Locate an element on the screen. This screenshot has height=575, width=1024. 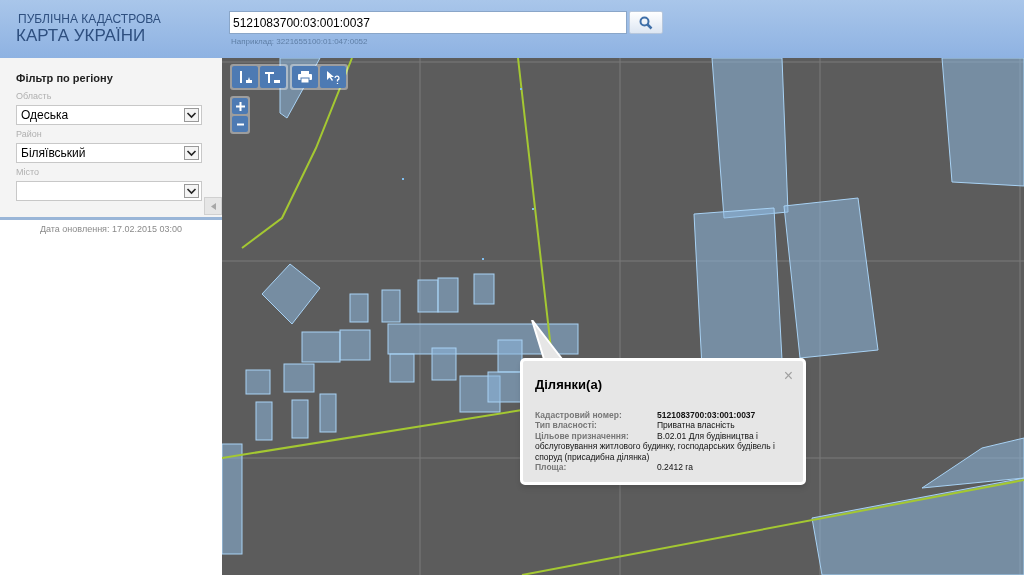
search-icon is located at coordinates (646, 22).